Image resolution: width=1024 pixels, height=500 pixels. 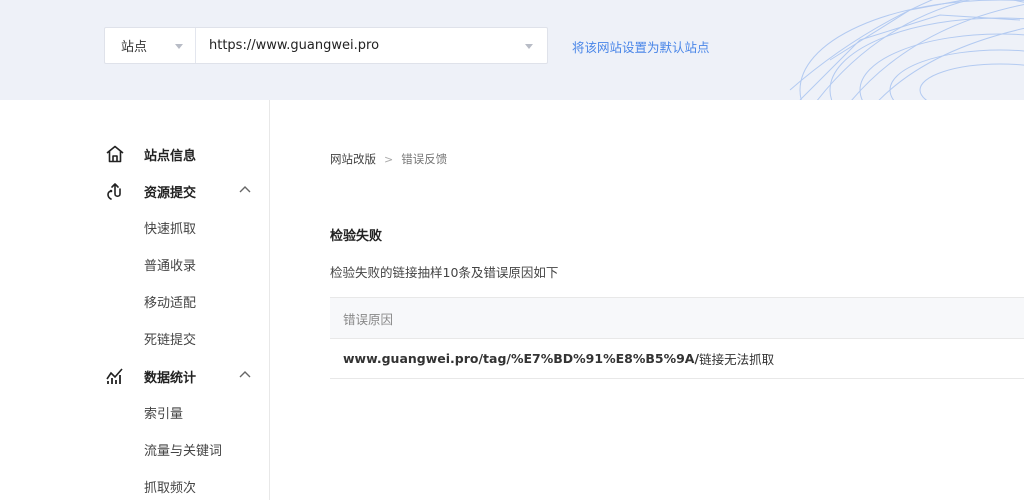 What do you see at coordinates (115, 154) in the screenshot?
I see `home-icon` at bounding box center [115, 154].